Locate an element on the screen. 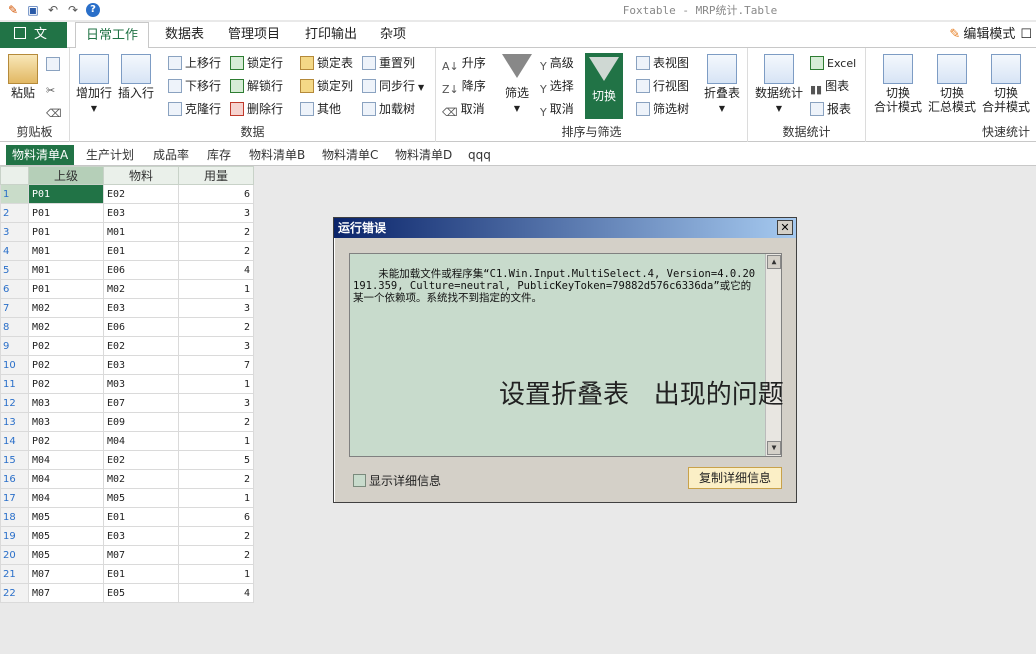 The image size is (1036, 654). table-row: 14 P02 M04 1 is located at coordinates (127, 441).